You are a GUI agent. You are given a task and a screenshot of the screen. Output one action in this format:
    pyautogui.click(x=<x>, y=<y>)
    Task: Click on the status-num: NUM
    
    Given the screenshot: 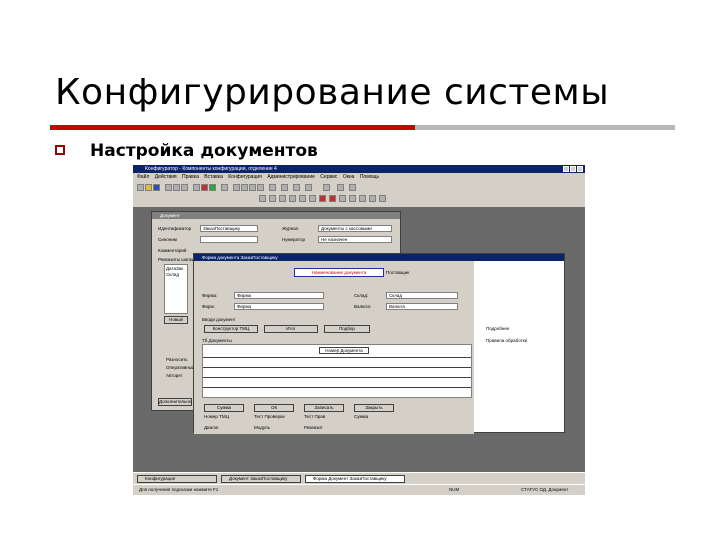 What is the action you would take?
    pyautogui.click(x=454, y=489)
    